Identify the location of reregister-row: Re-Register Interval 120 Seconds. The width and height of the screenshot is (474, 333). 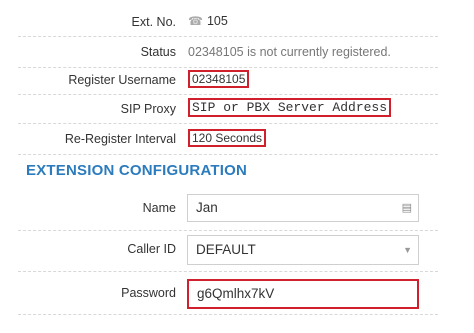
(228, 139).